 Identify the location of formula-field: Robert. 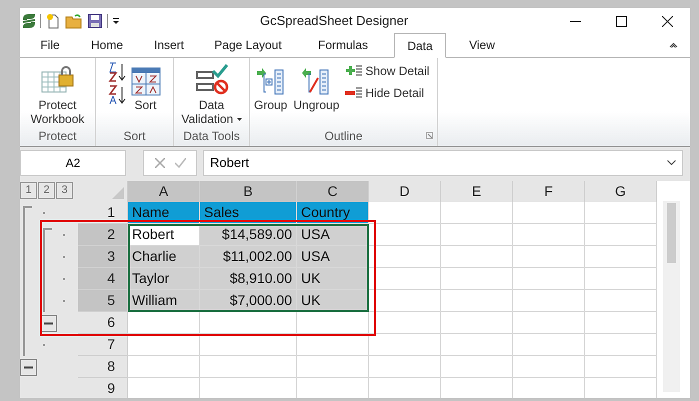
(443, 163).